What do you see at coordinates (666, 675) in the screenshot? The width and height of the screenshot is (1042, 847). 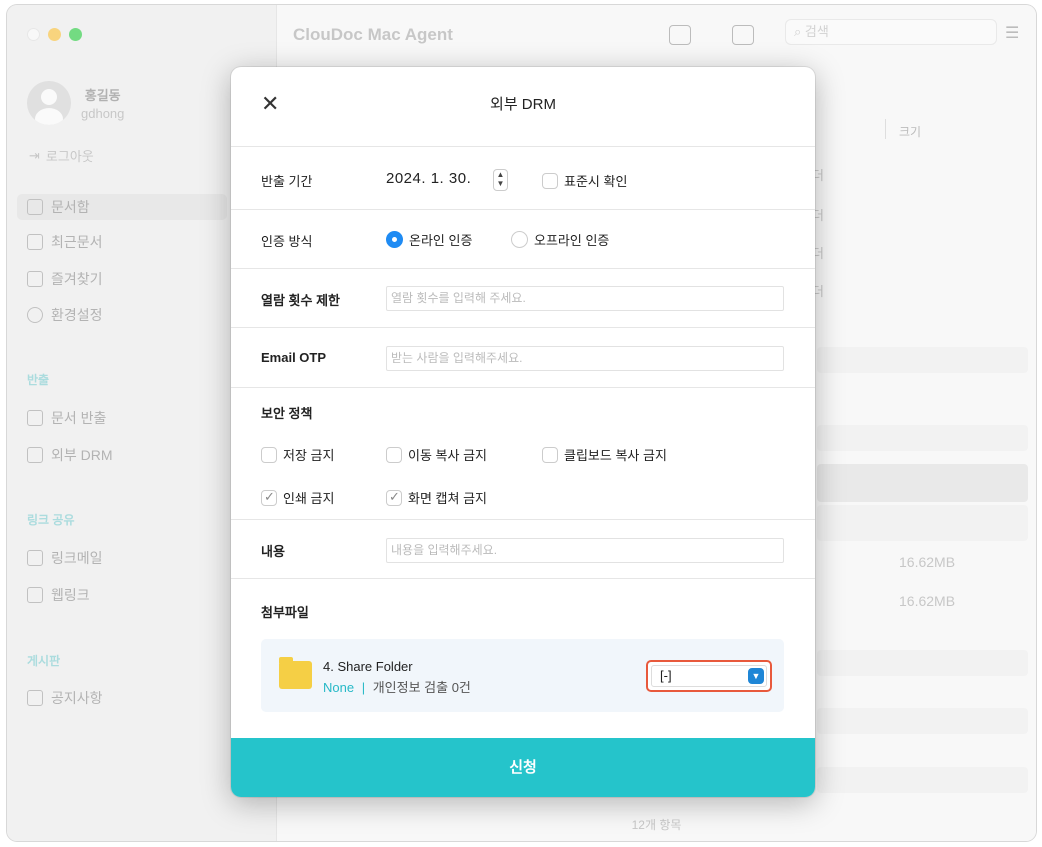 I see `select-value: [-]` at bounding box center [666, 675].